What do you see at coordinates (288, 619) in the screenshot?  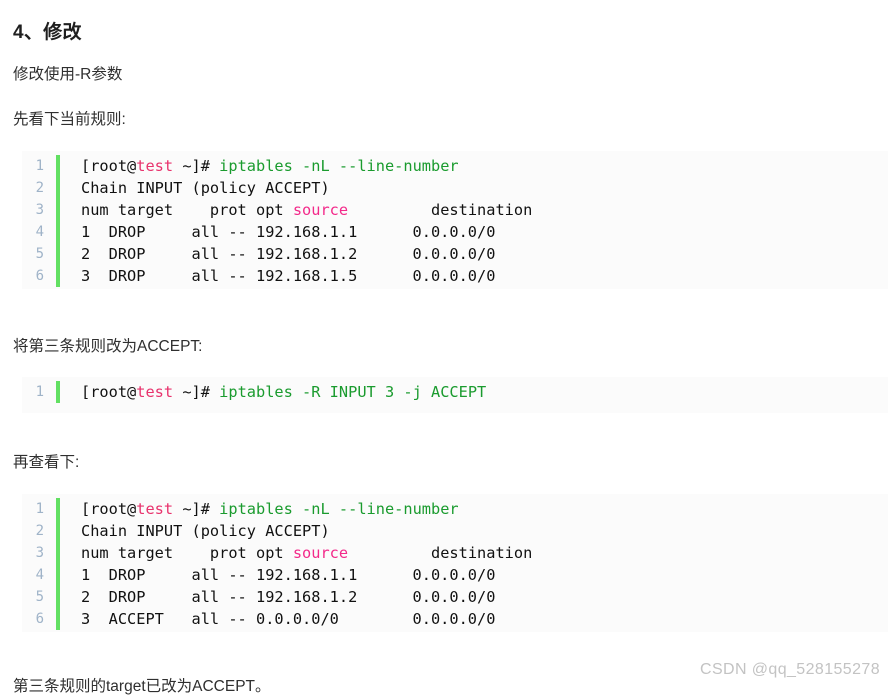 I see `code-token-plain: 3 ACCEPT all -- 0.0.0.0/0 0.0.0.0/0` at bounding box center [288, 619].